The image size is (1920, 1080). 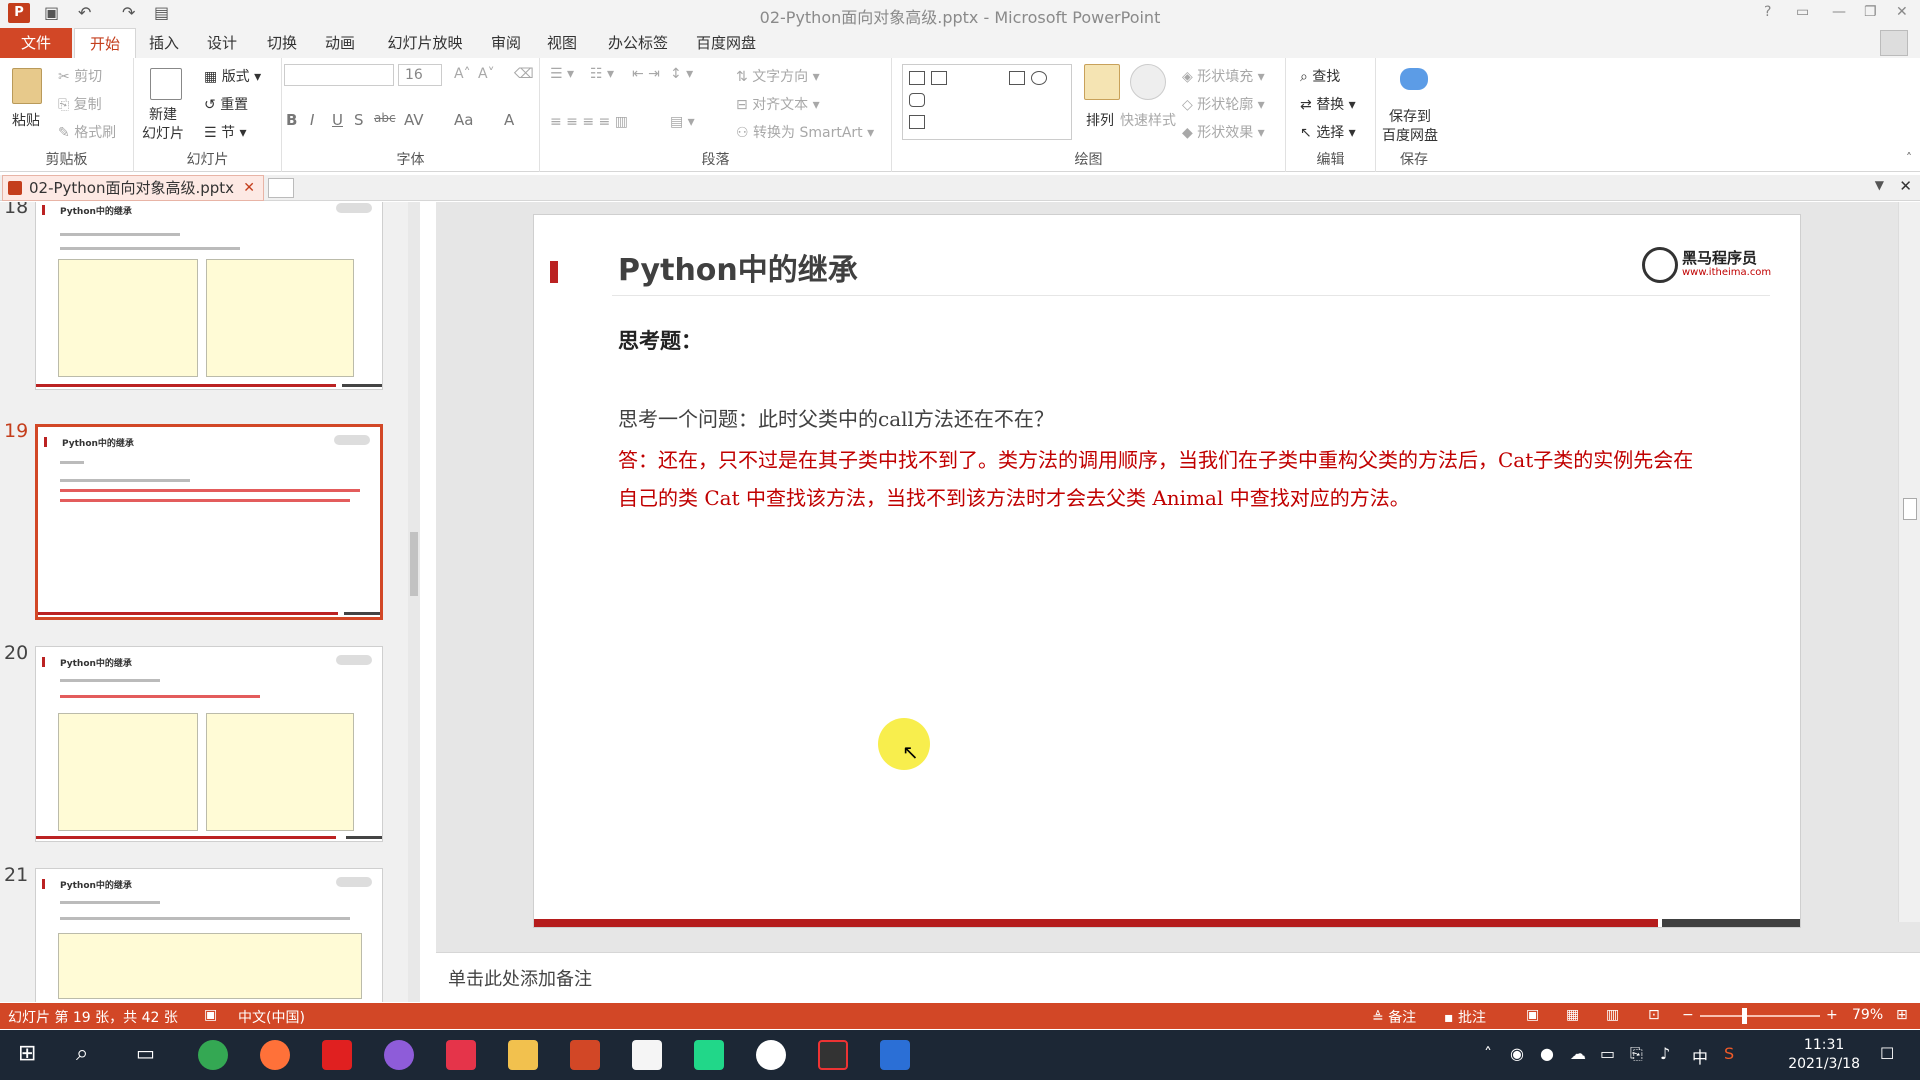 What do you see at coordinates (1665, 1053) in the screenshot?
I see `volume-icon: ♪` at bounding box center [1665, 1053].